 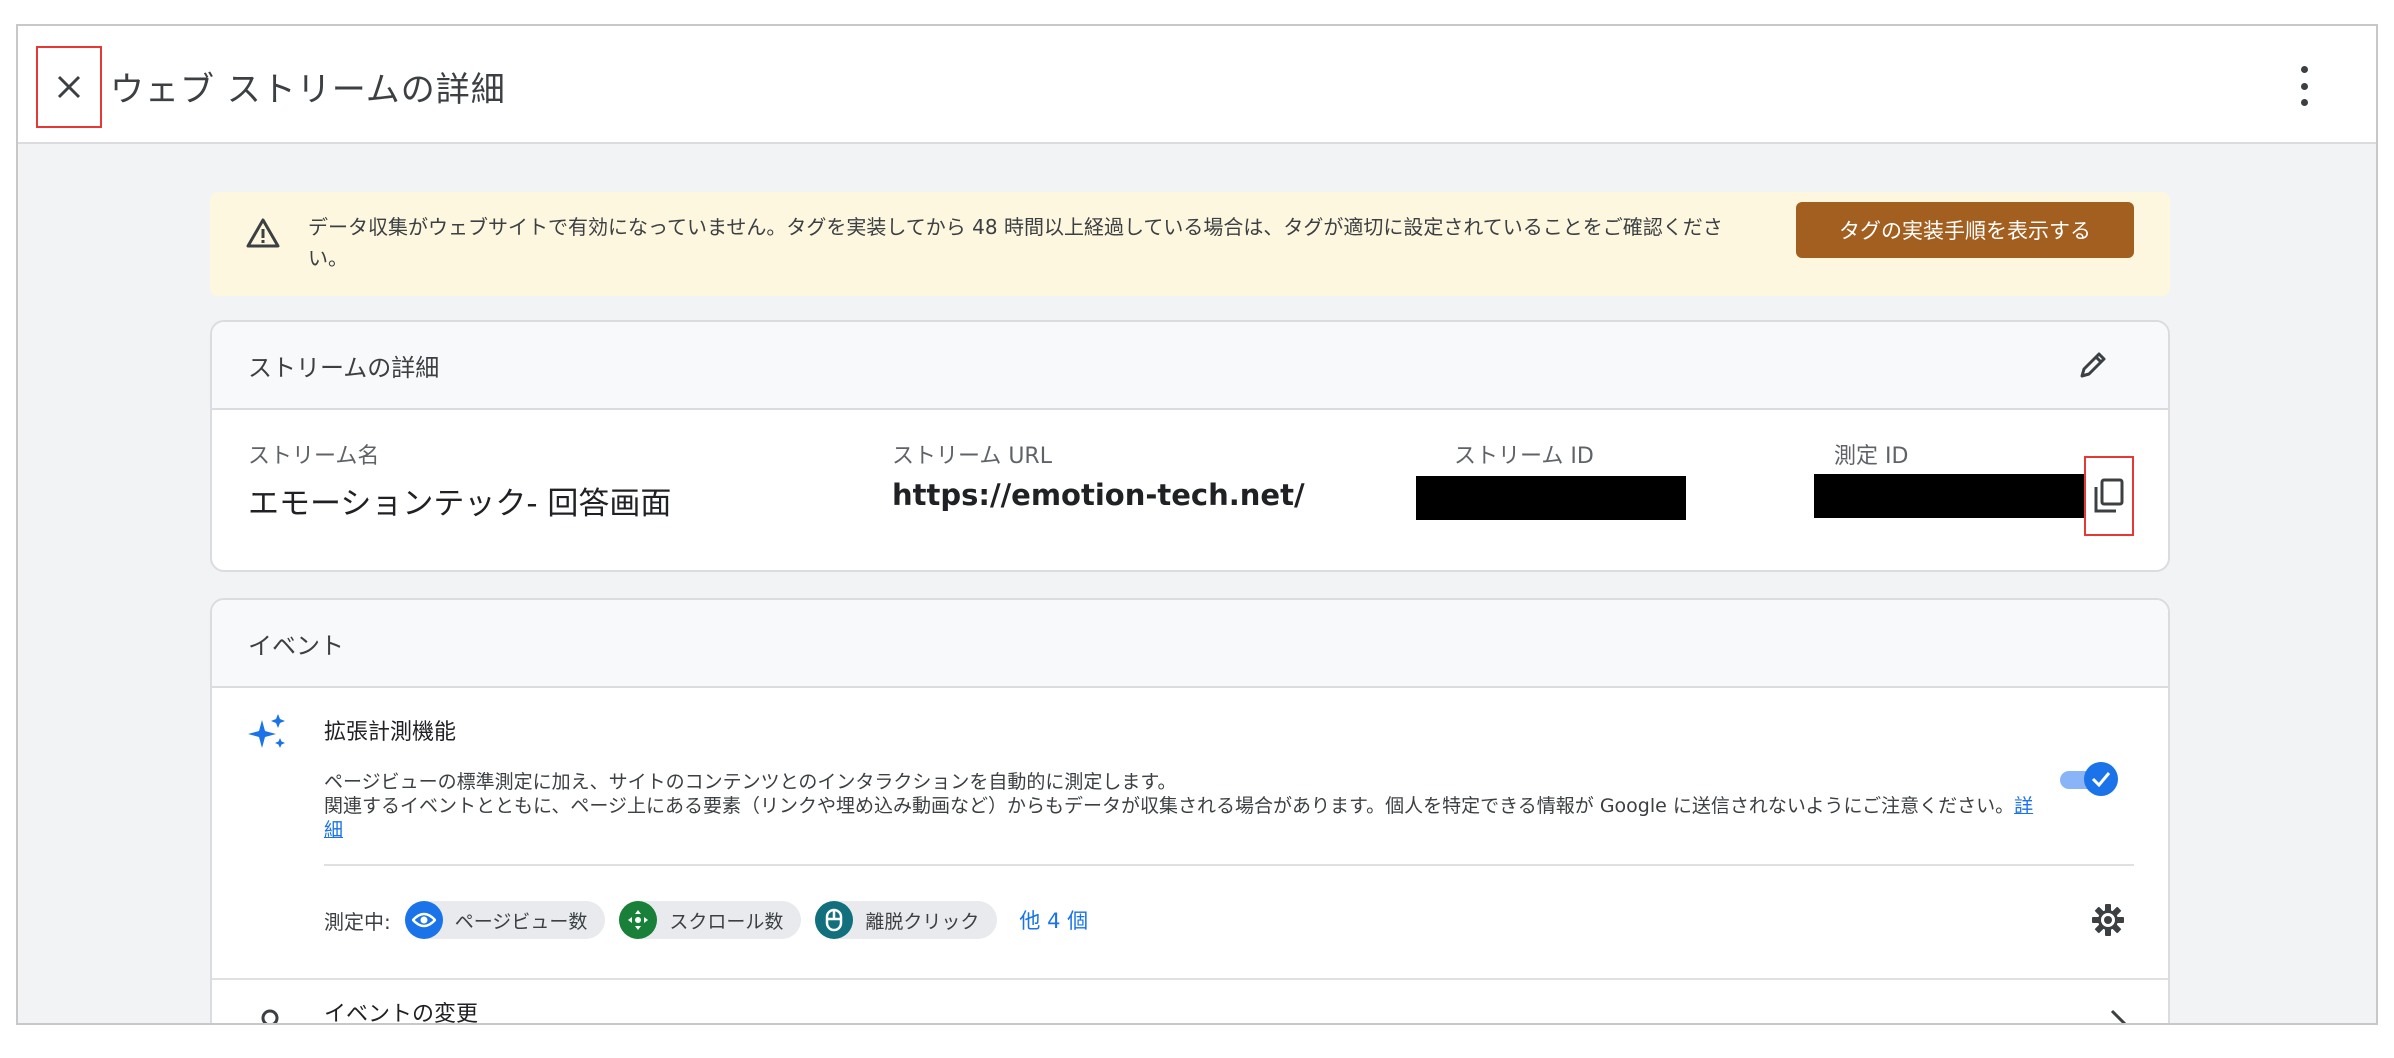 I want to click on stream-details-title: ストリームの詳細, so click(x=344, y=368).